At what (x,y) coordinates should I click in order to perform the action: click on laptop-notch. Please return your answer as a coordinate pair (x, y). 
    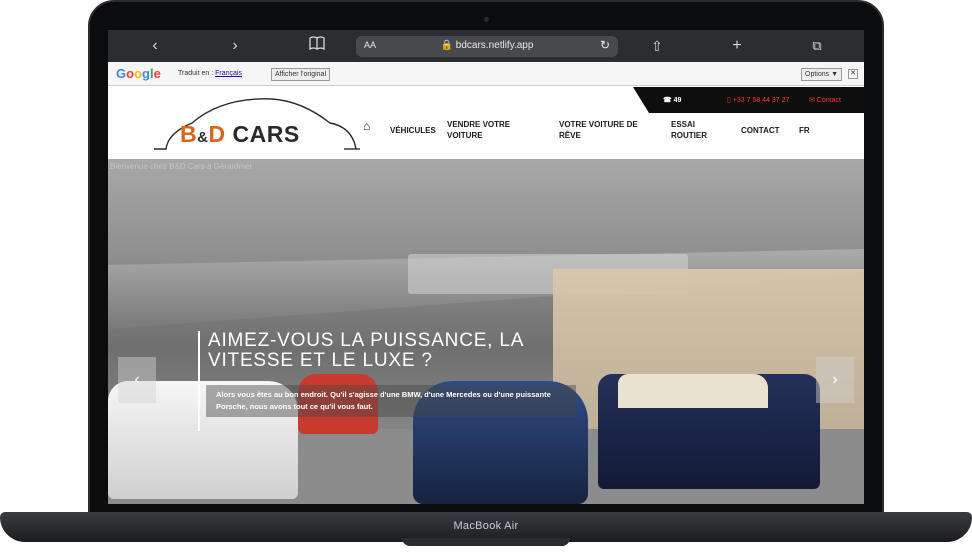
    Looking at the image, I should click on (486, 542).